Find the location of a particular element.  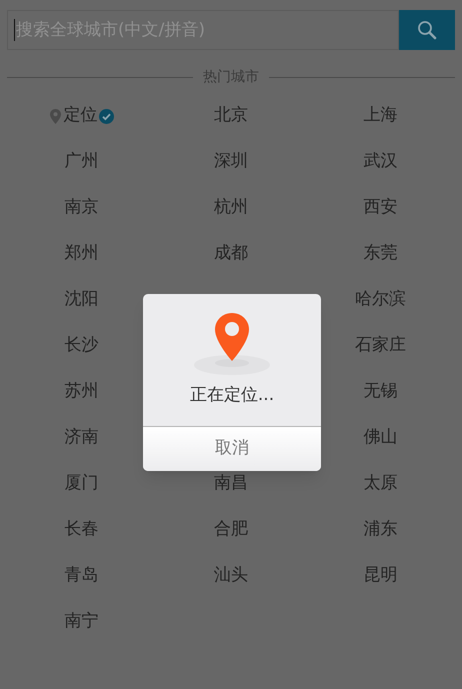

cancel-button: 取消 is located at coordinates (232, 448).